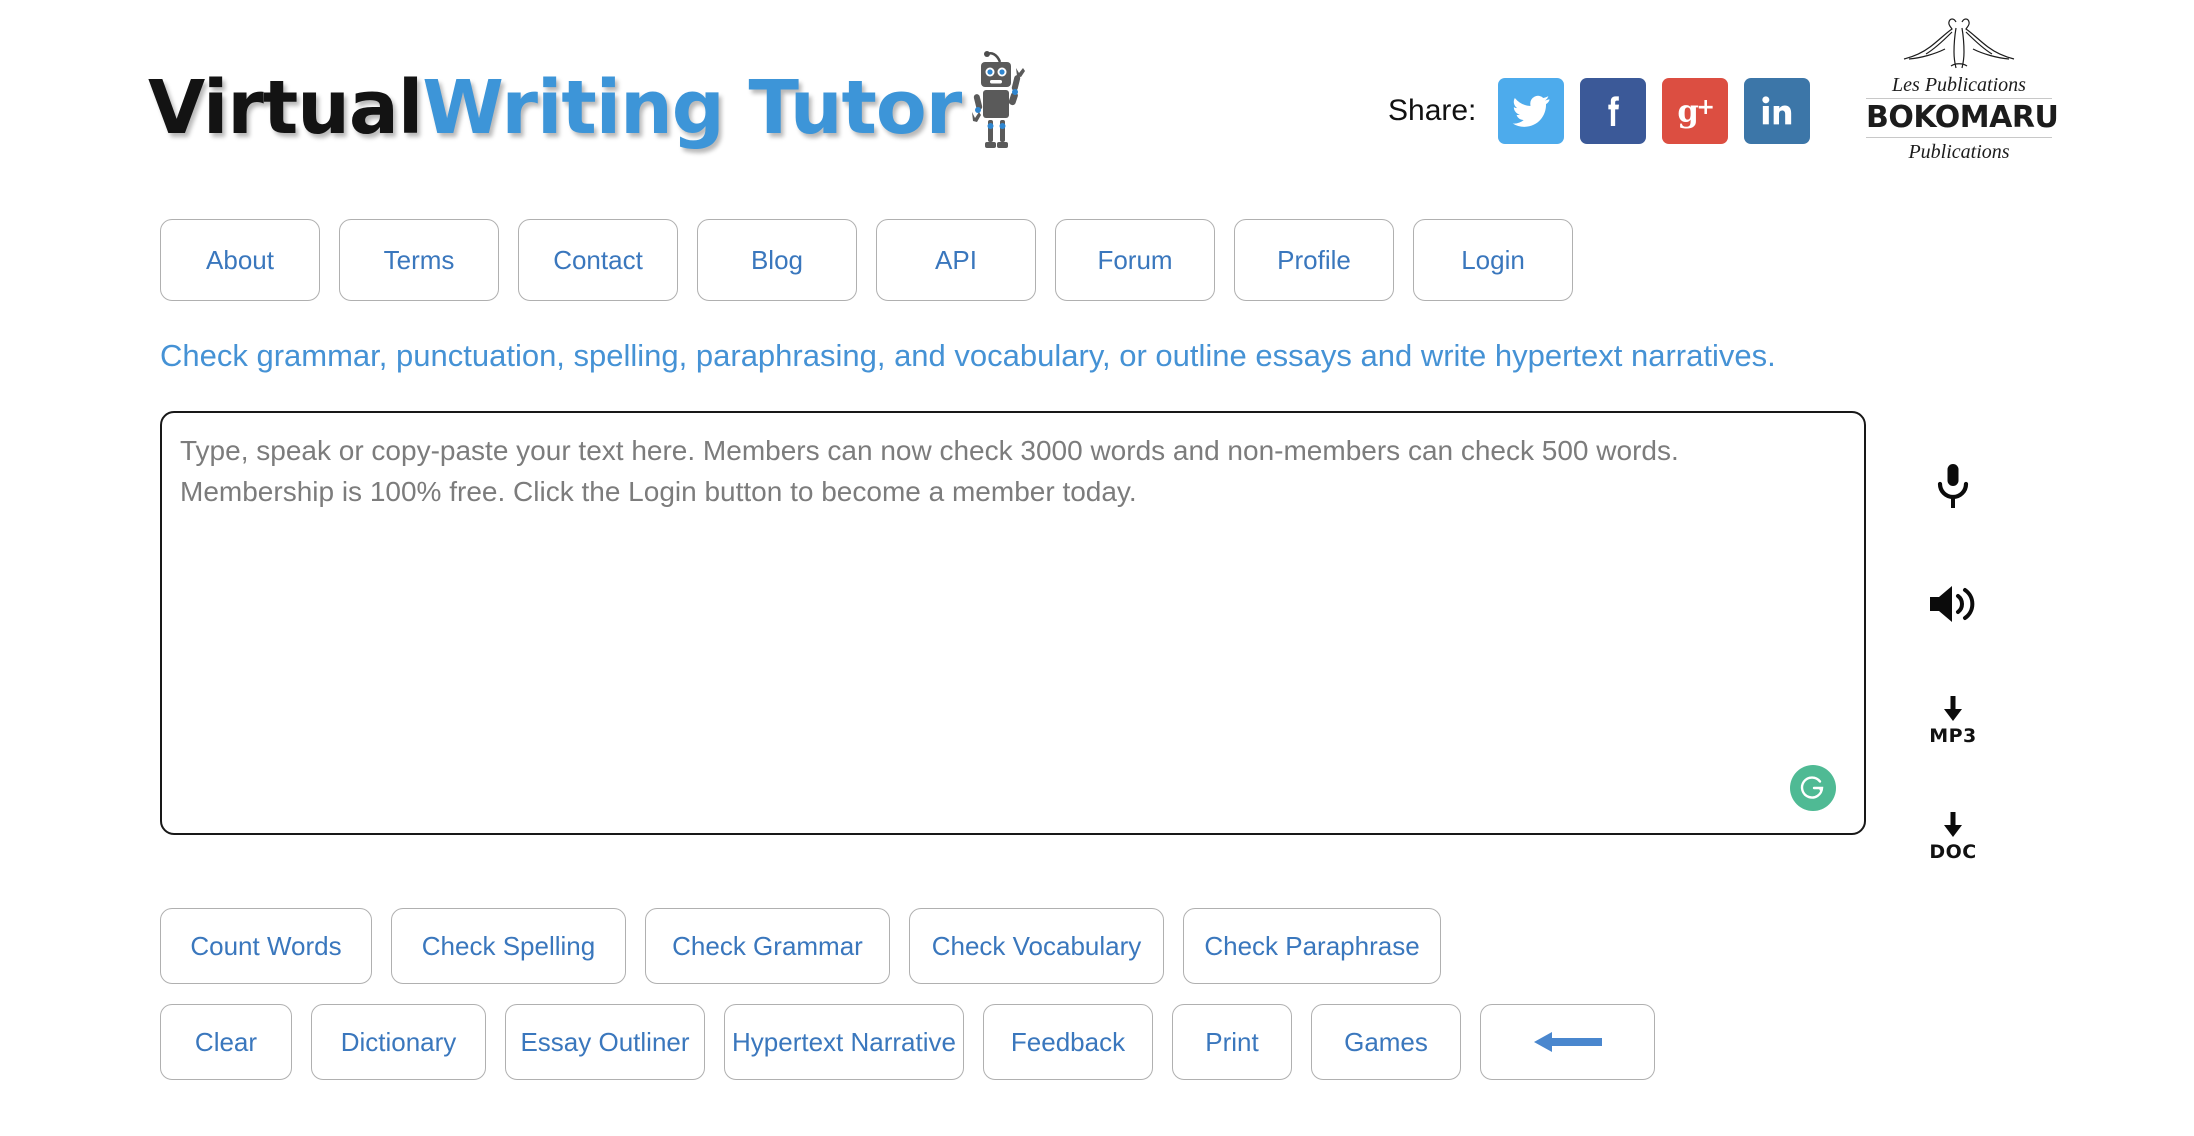  Describe the element at coordinates (398, 1042) in the screenshot. I see `dictionary-button: Dictionary` at that location.